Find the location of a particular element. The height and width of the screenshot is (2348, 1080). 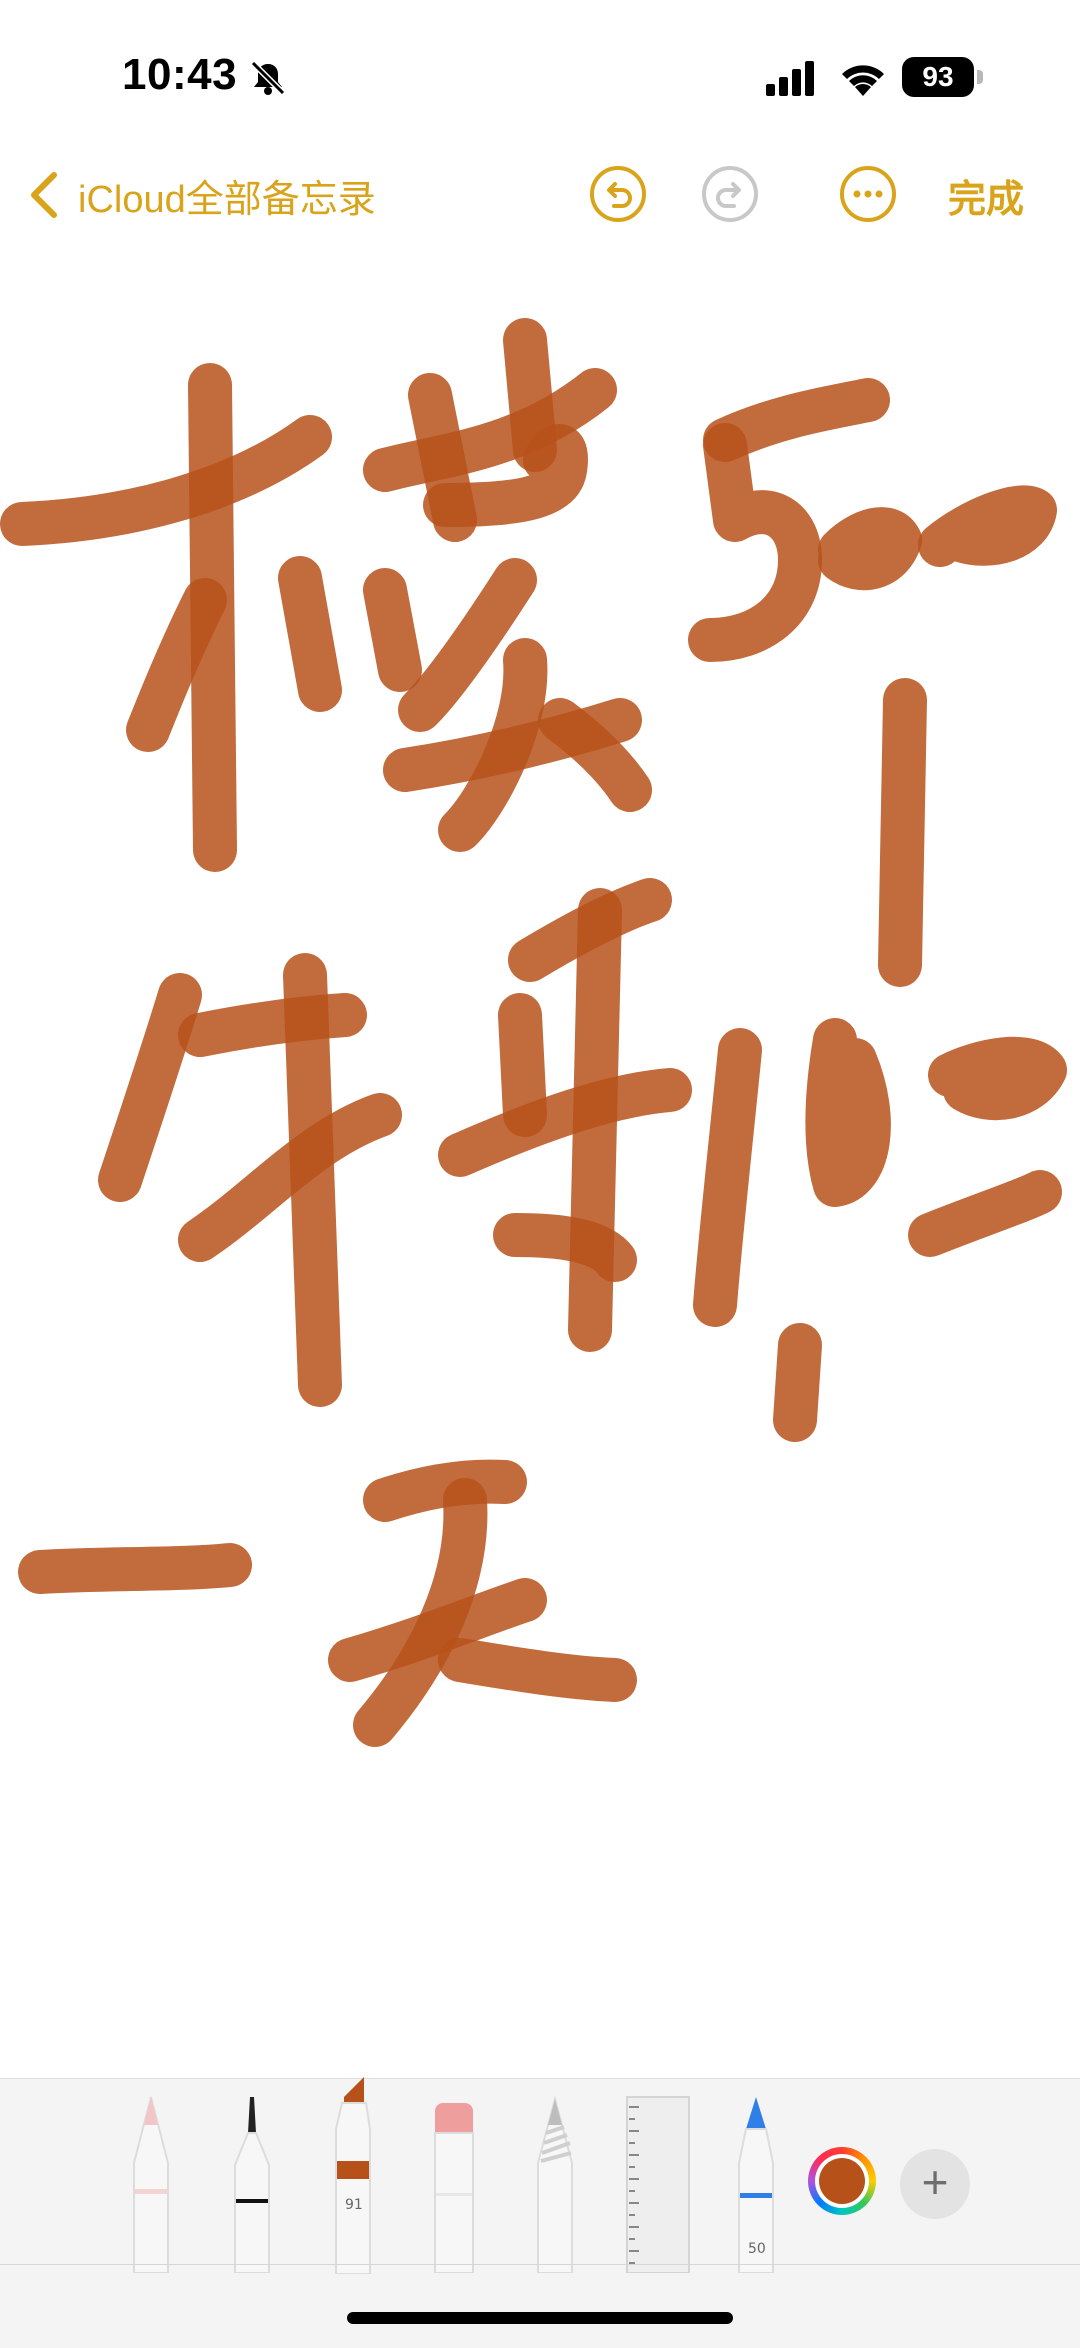

eraser-icon is located at coordinates (454, 2188).